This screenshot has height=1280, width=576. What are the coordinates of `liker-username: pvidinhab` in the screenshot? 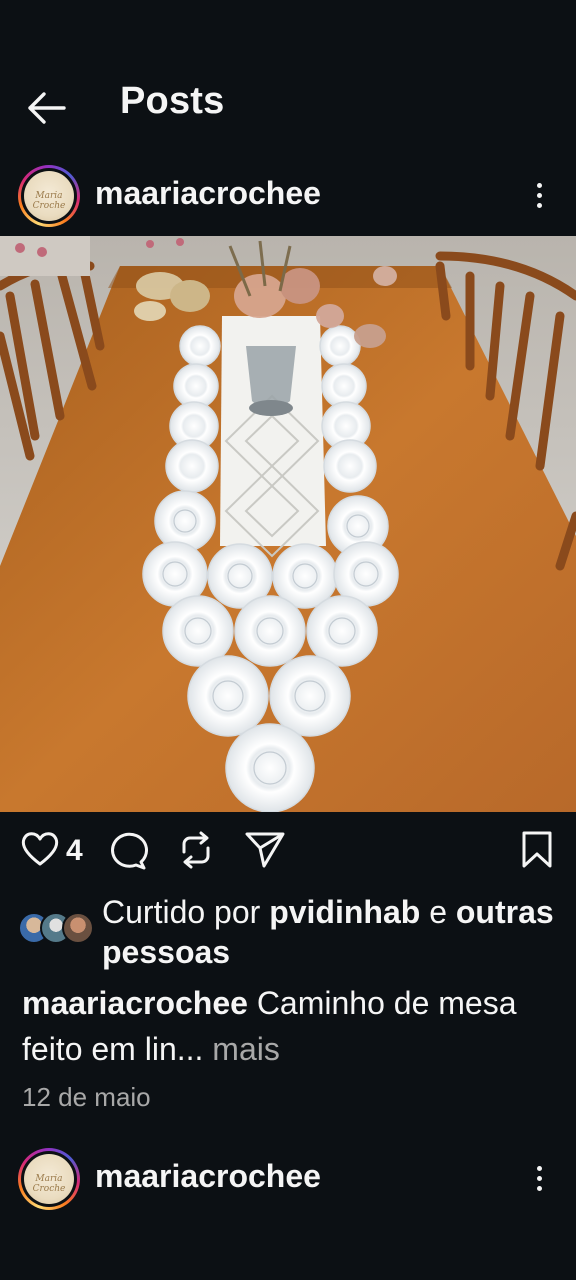 It's located at (344, 912).